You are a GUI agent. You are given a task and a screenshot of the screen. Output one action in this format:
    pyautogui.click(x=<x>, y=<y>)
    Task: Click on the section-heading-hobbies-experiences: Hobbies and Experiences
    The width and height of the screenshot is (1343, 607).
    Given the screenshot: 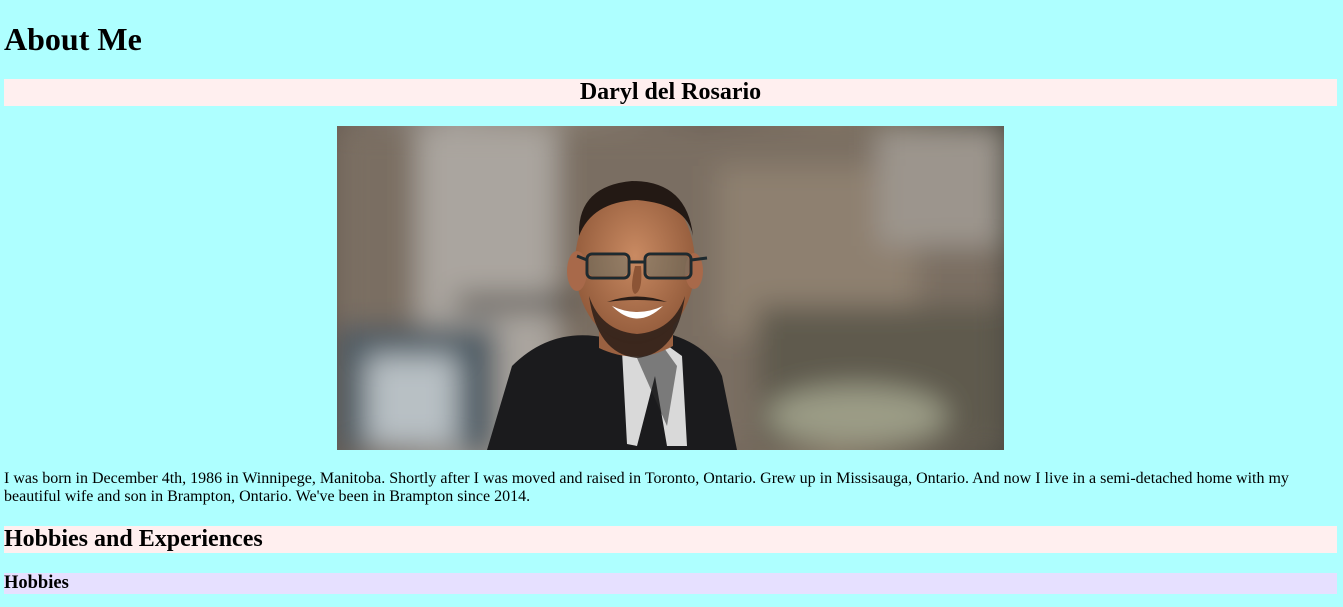 What is the action you would take?
    pyautogui.click(x=670, y=539)
    